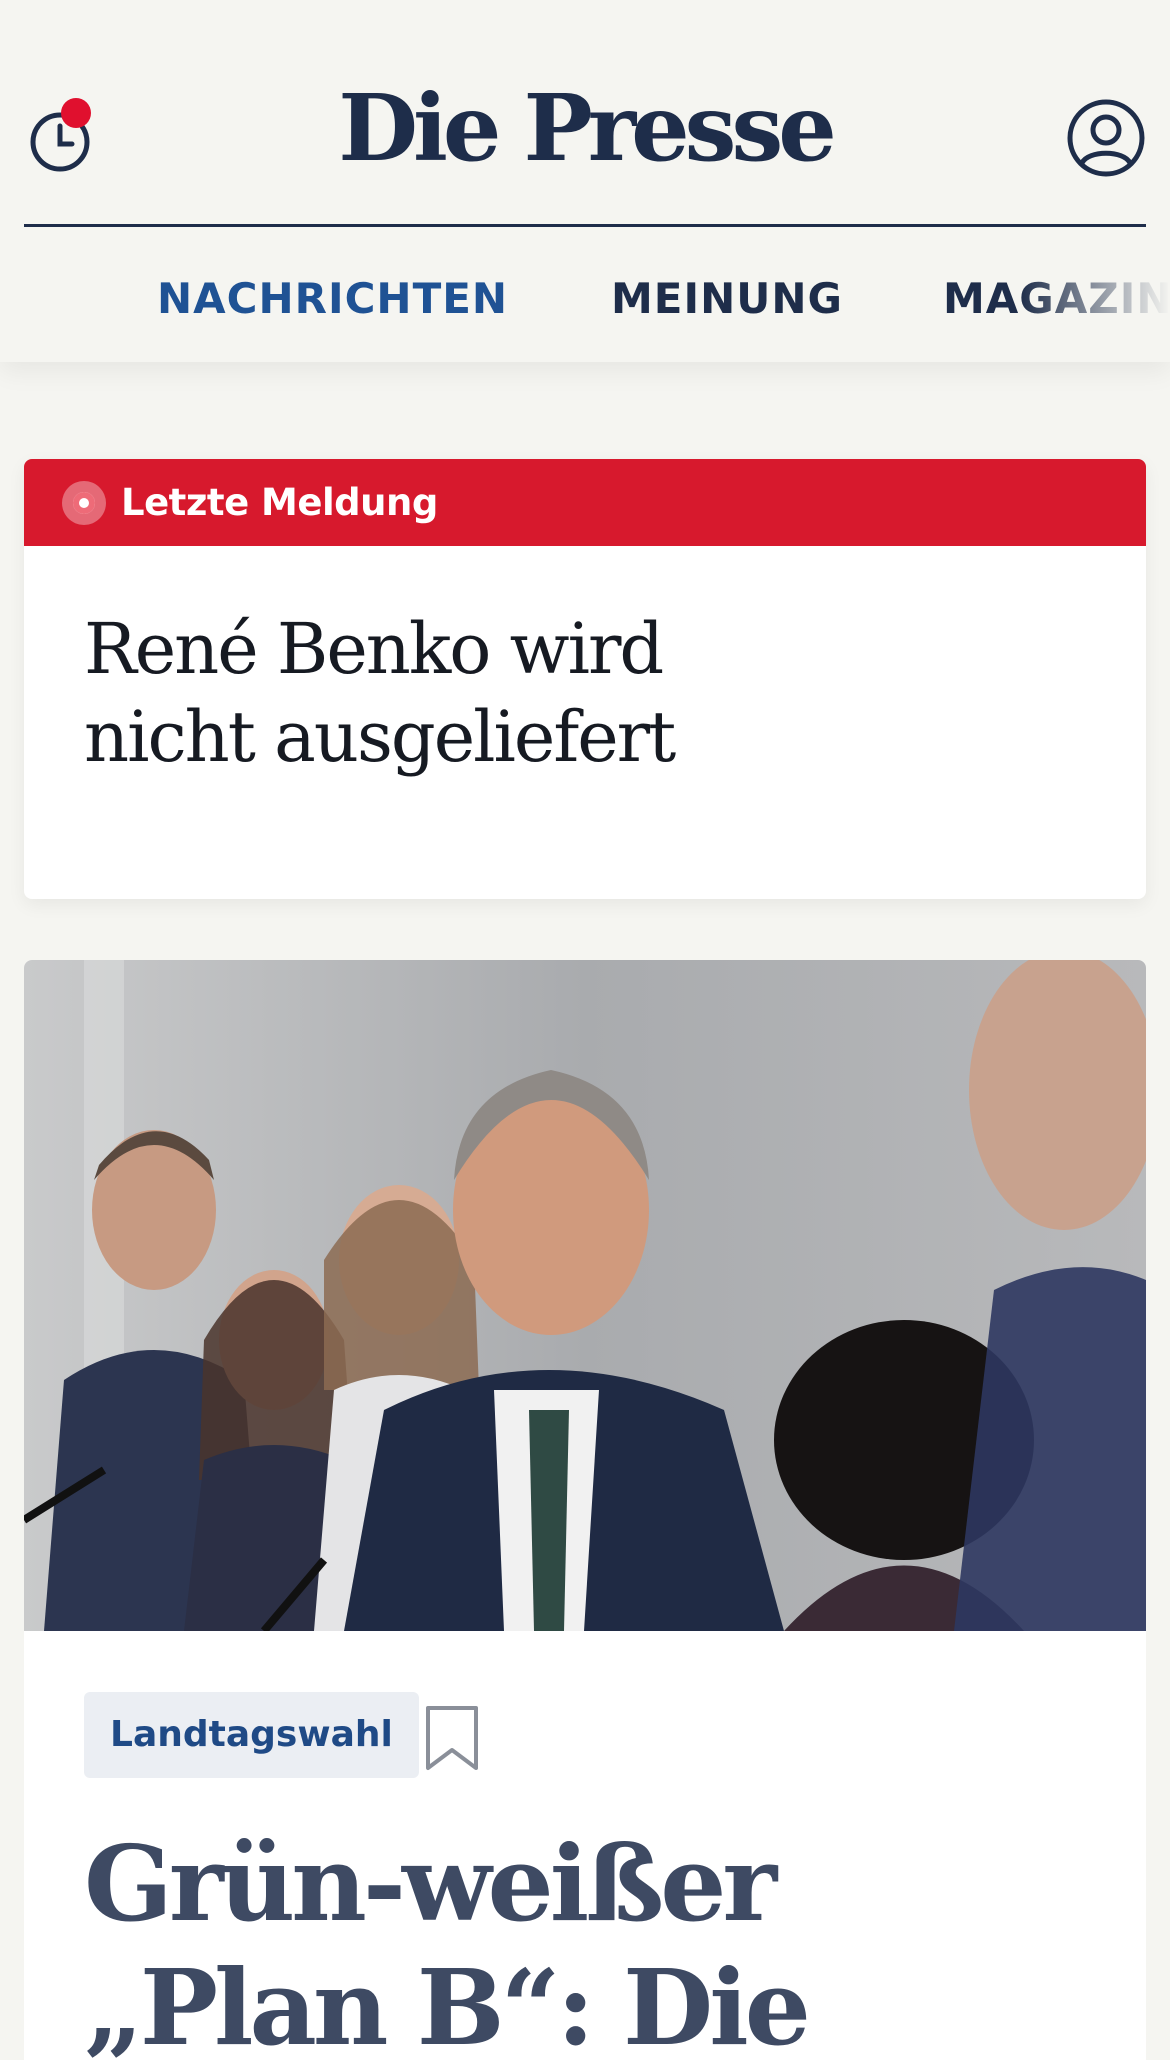  What do you see at coordinates (434, 693) in the screenshot?
I see `breaking-news-headline: René Benko wird nicht ausgeliefert` at bounding box center [434, 693].